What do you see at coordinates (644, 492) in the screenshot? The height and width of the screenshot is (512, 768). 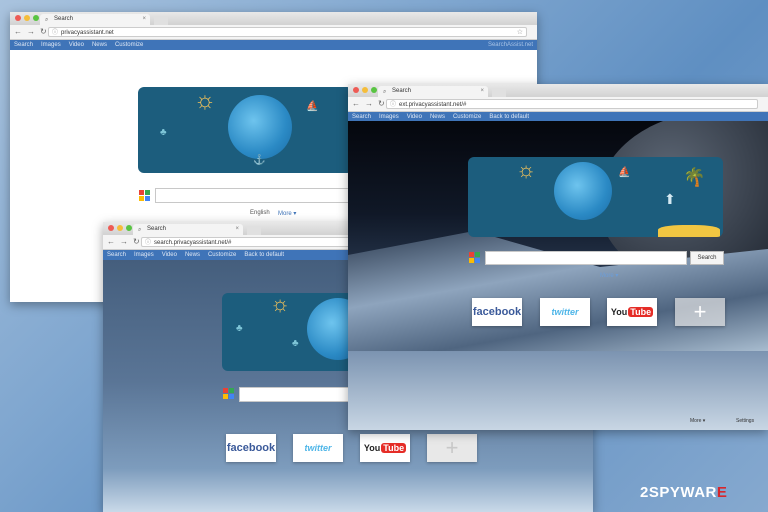 I see `watermark-number: 2` at bounding box center [644, 492].